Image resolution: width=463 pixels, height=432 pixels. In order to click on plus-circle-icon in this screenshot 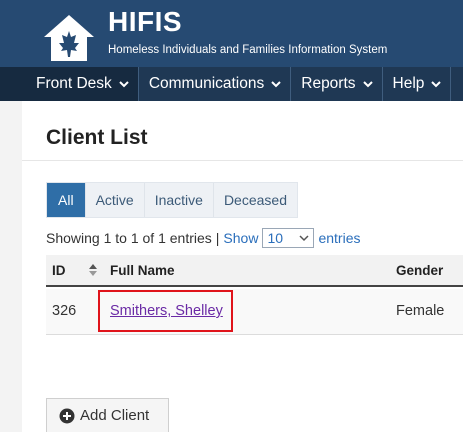, I will do `click(67, 415)`.